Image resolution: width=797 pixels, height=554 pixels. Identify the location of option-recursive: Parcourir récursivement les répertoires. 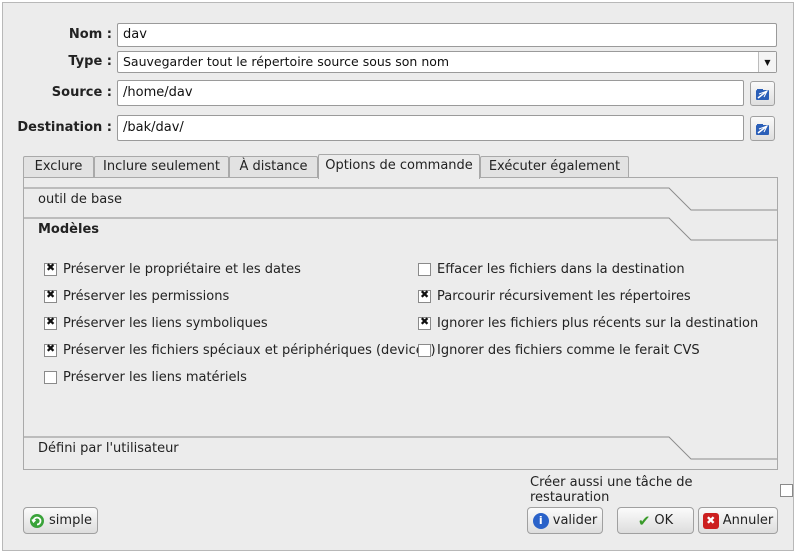
(554, 296).